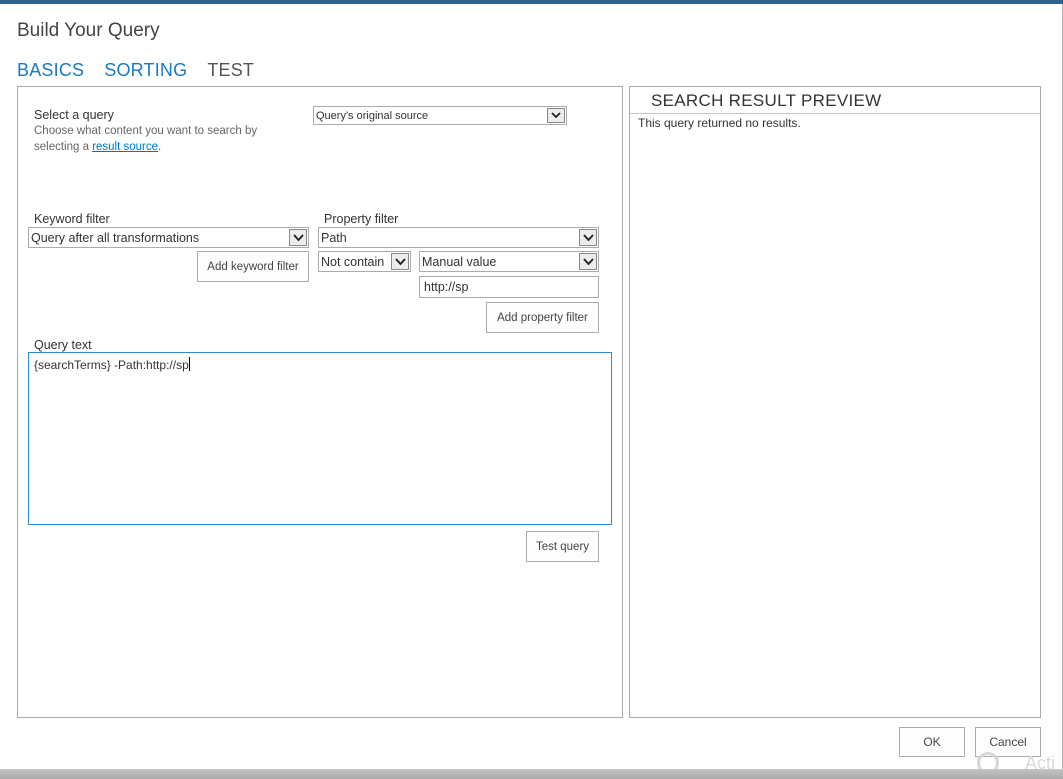 Image resolution: width=1063 pixels, height=779 pixels. I want to click on query-text-area: {searchTerms} -Path:http://sp, so click(320, 438).